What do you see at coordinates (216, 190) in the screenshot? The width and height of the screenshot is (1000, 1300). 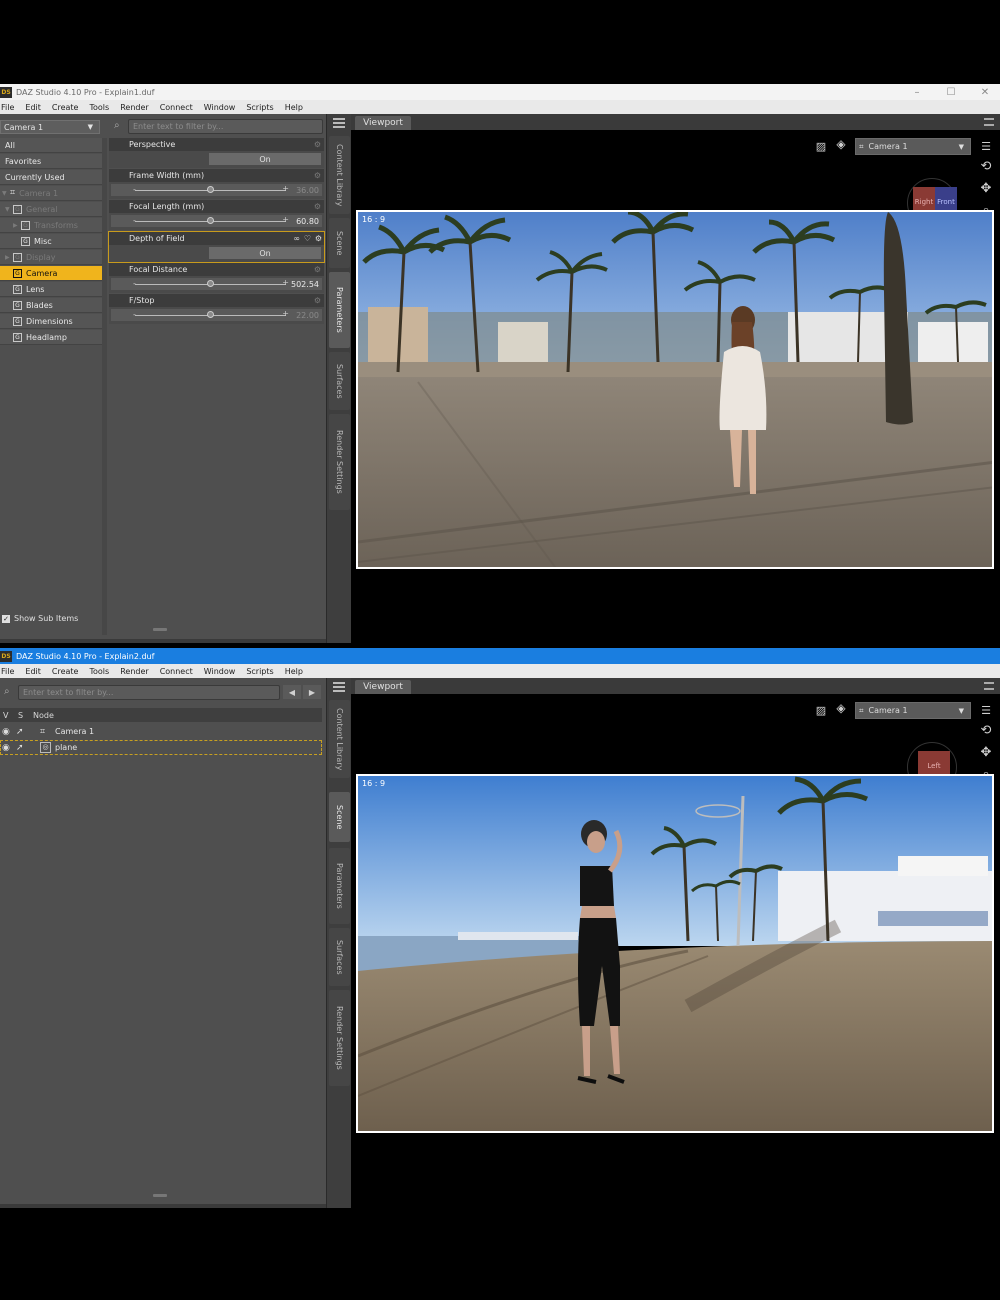 I see `frame-width-slider: - + 36.00` at bounding box center [216, 190].